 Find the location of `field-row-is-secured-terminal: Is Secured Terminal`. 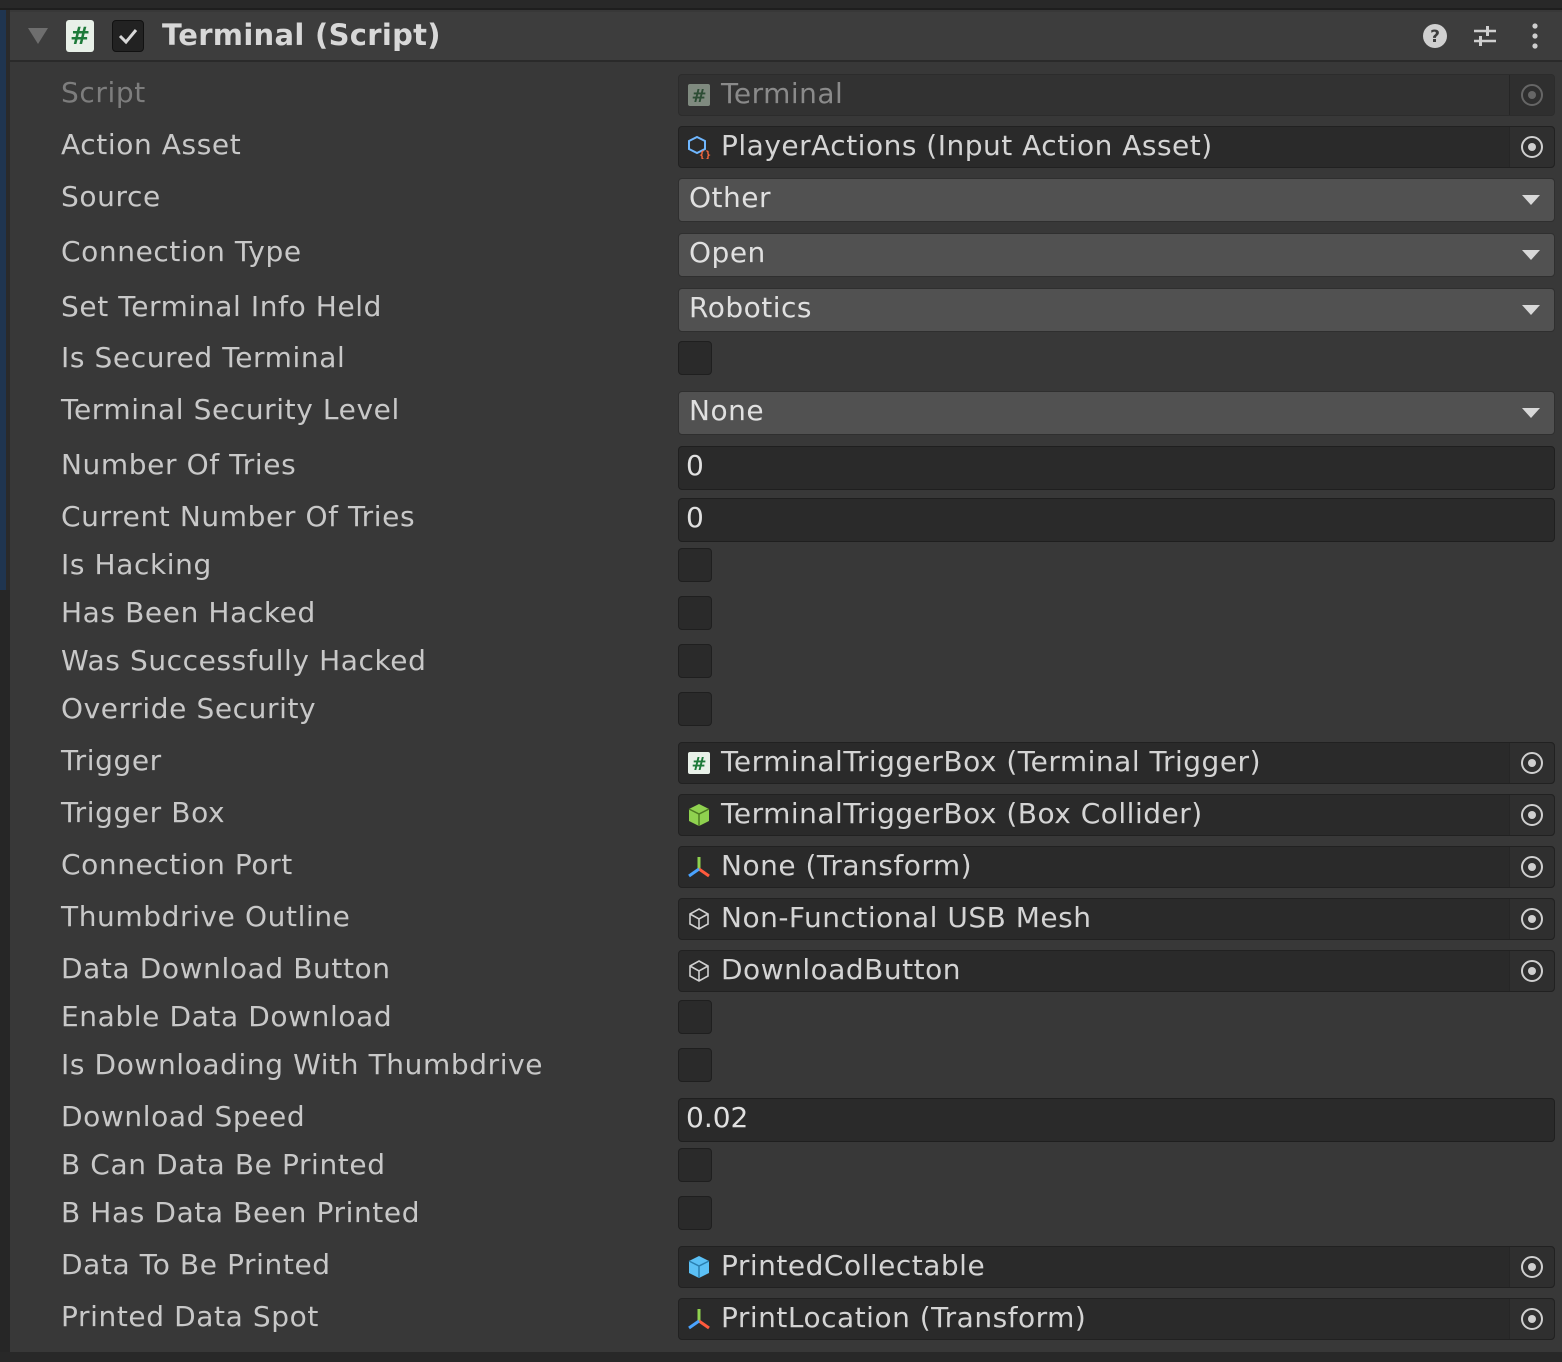

field-row-is-secured-terminal: Is Secured Terminal is located at coordinates (786, 361).